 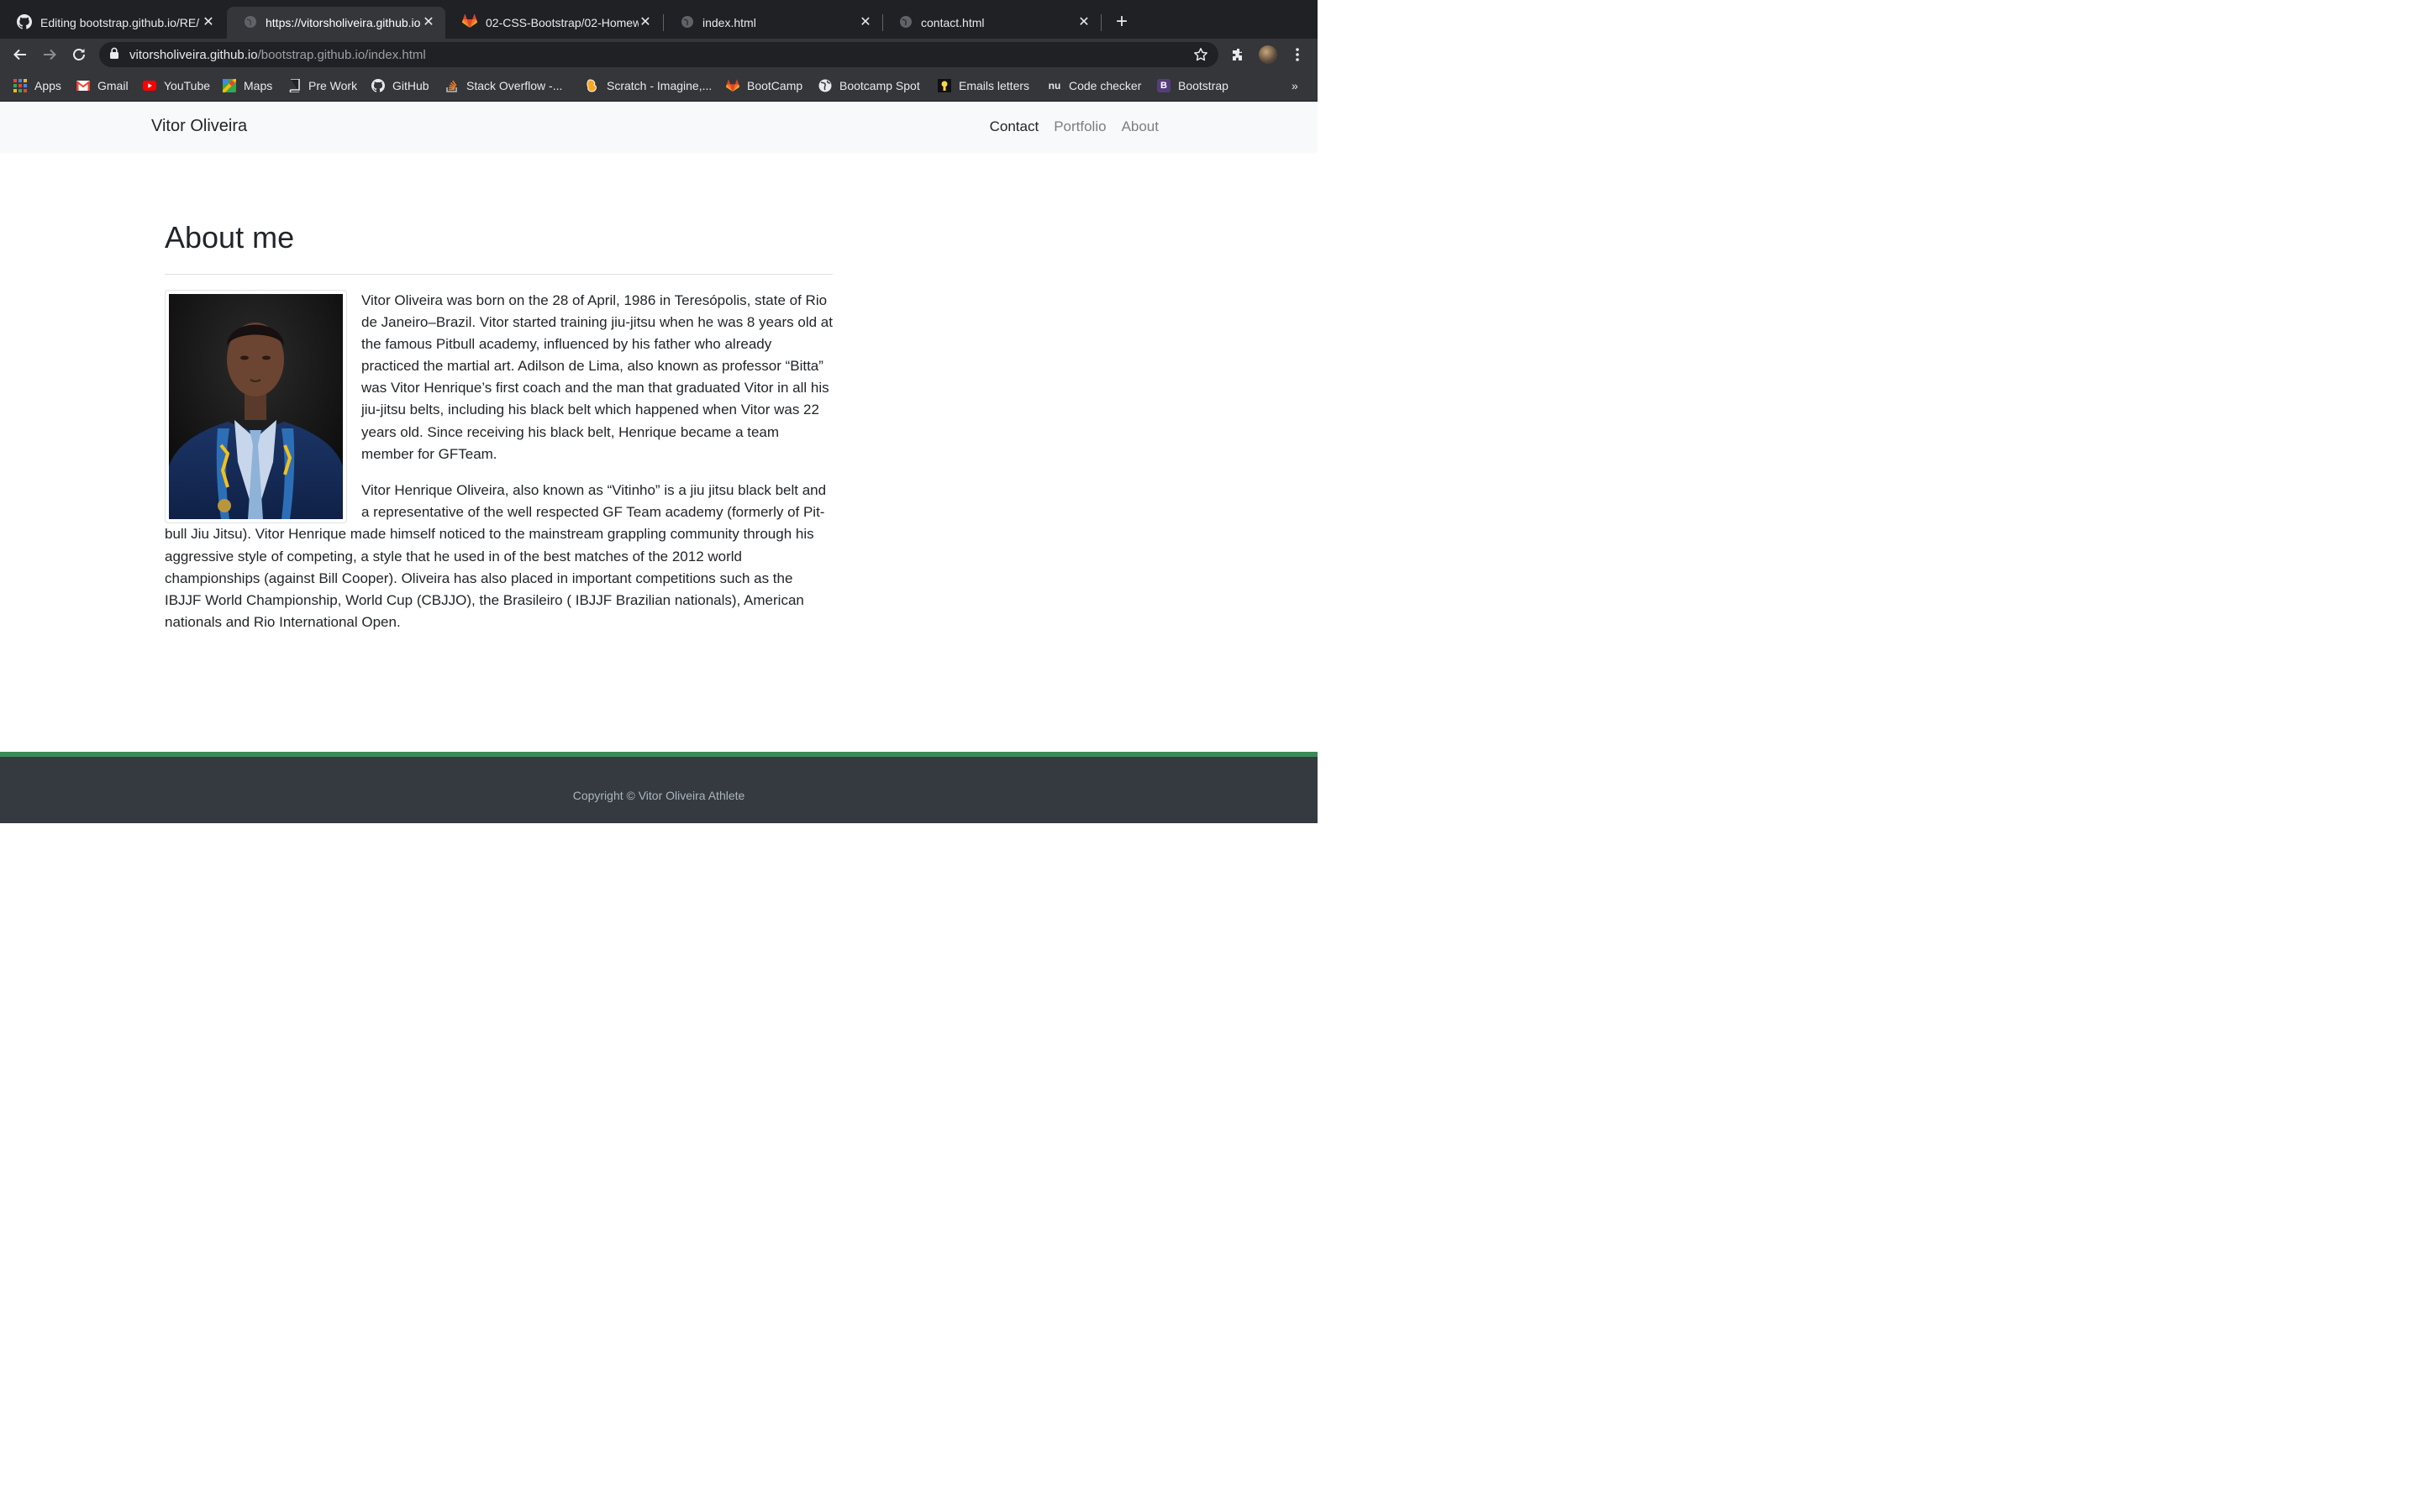 I want to click on tab-separator, so click(x=1102, y=22).